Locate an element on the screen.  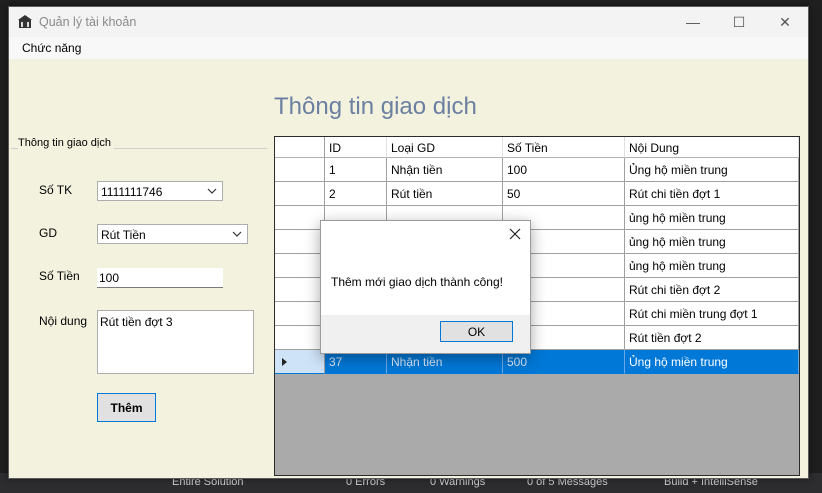
message-dialog: Thêm mới giao dịch thành công! OK is located at coordinates (425, 287).